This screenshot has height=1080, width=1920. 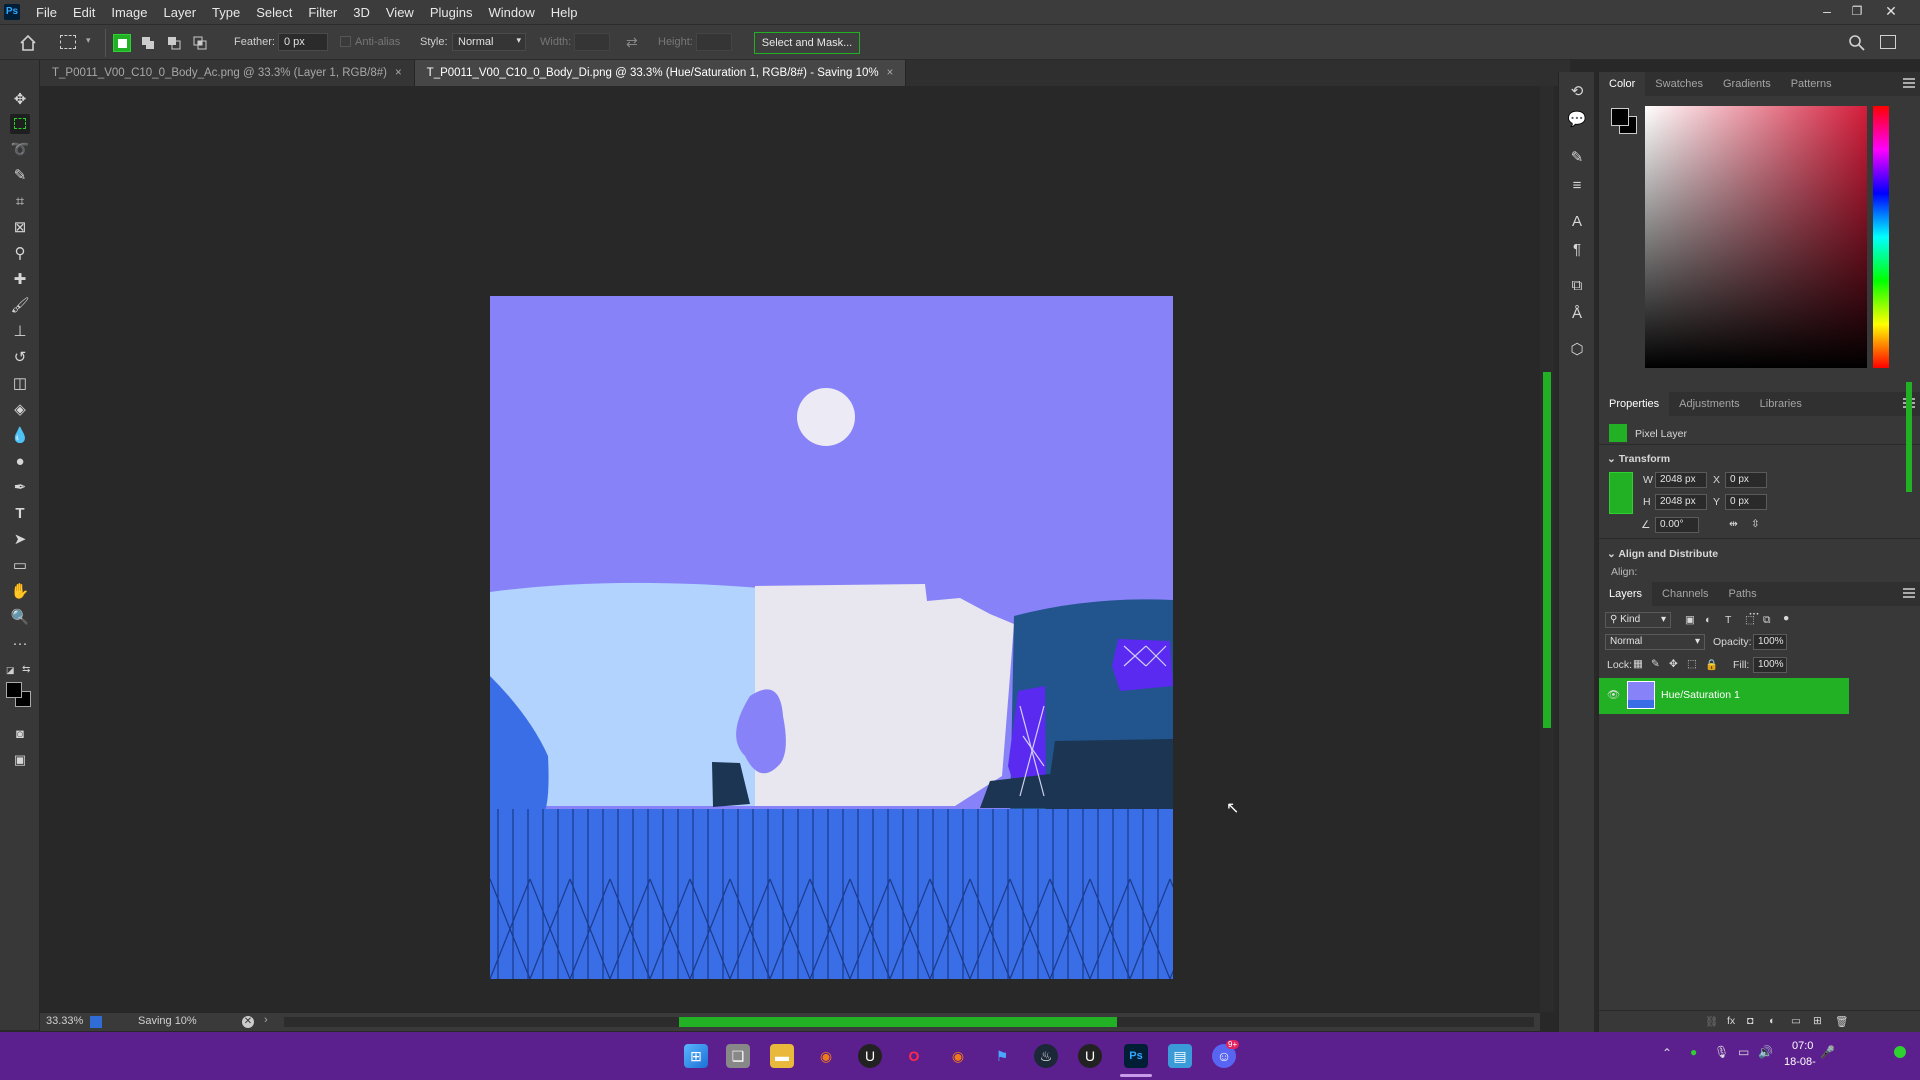 What do you see at coordinates (1743, 594) in the screenshot?
I see `tab-paths: Paths` at bounding box center [1743, 594].